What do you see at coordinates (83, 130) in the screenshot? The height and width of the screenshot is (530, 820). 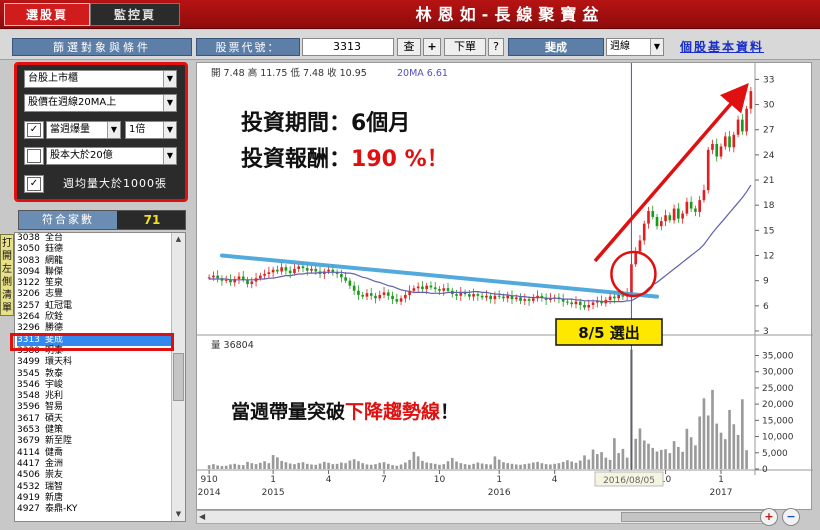 I see `volume-condition-select: 當週爆量 ▼` at bounding box center [83, 130].